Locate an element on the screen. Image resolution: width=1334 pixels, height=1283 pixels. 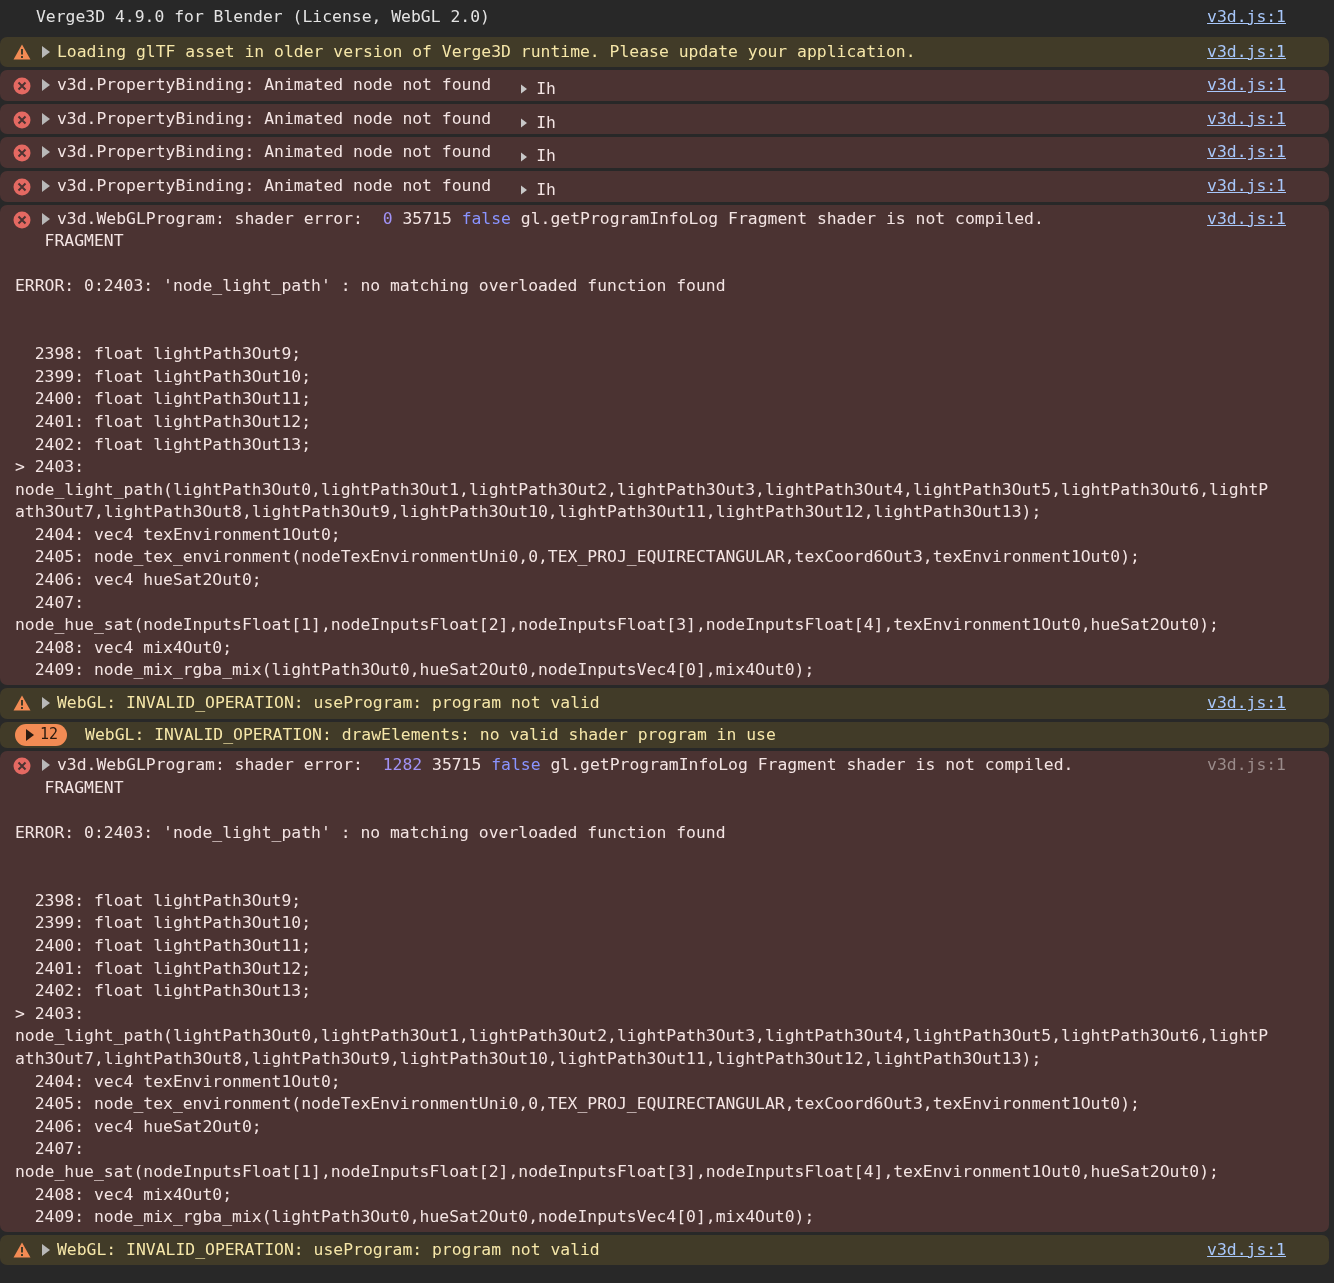
message-text: Loading glTF asset in older version of Verge3D runtime. Please update your application. is located at coordinates (486, 51).